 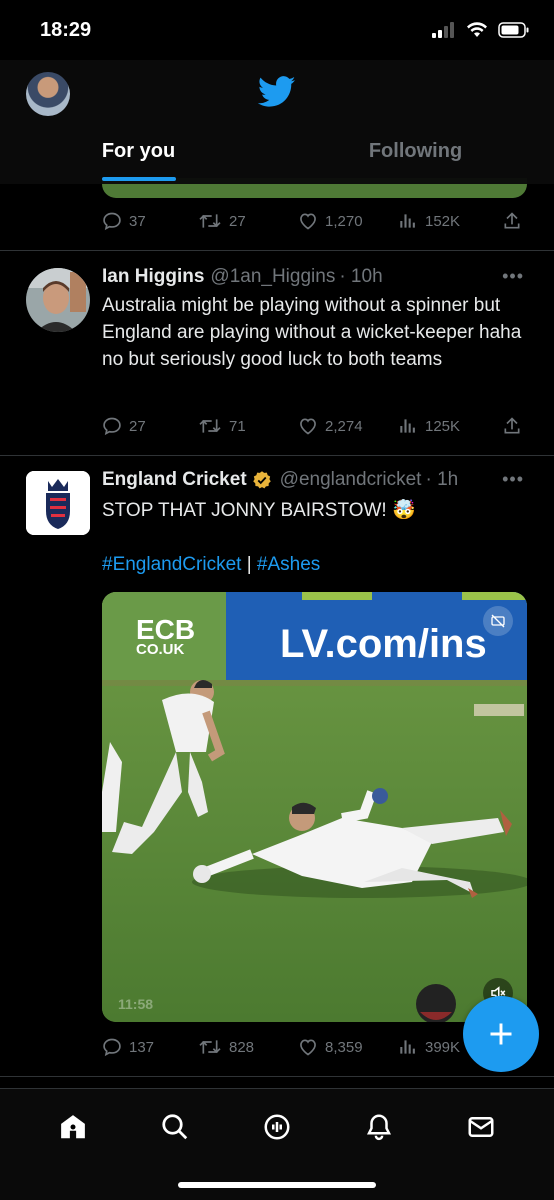 What do you see at coordinates (344, 221) in the screenshot?
I see `like-count: 1,270` at bounding box center [344, 221].